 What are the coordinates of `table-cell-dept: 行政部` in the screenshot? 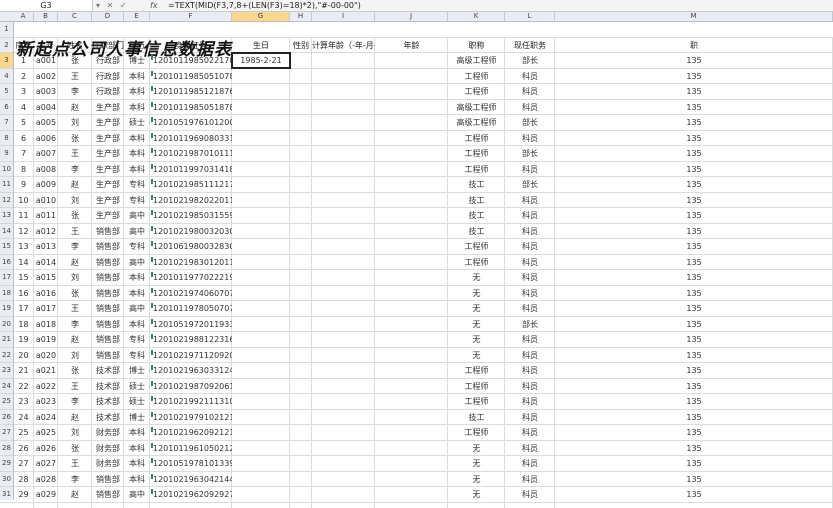 It's located at (108, 76).